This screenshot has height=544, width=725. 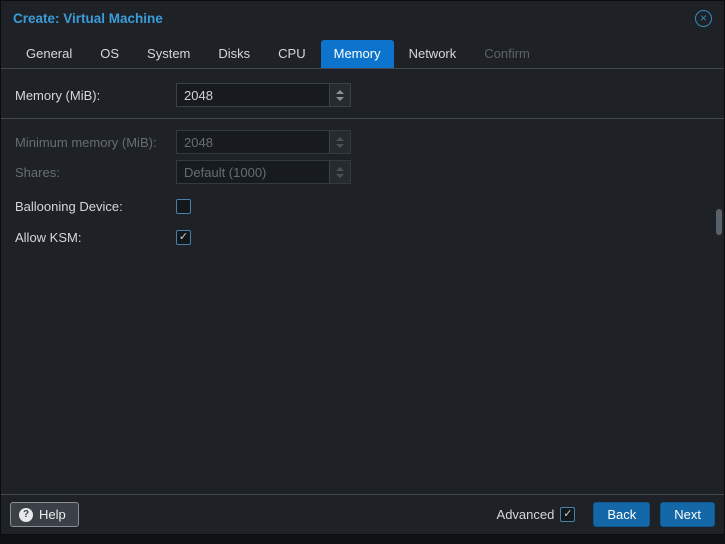 I want to click on scrollbar-thumb, so click(x=719, y=222).